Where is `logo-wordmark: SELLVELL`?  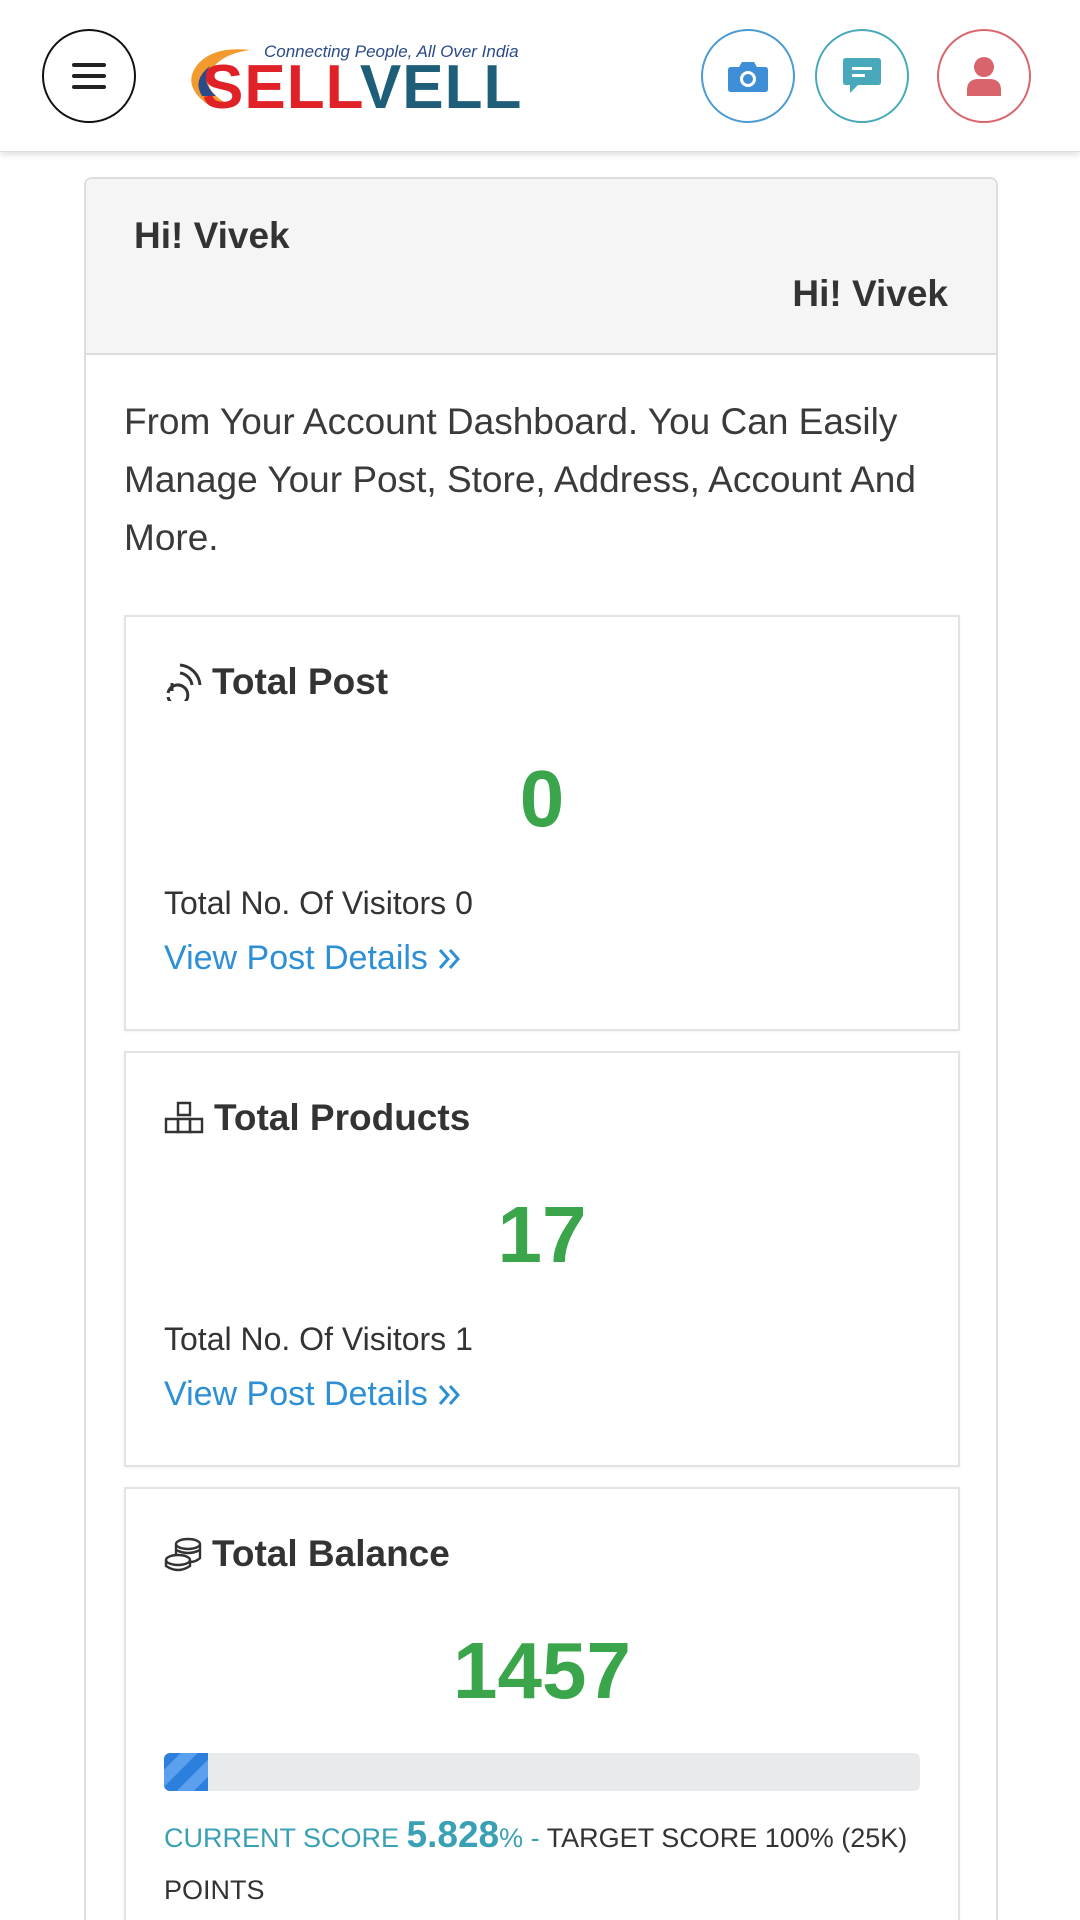
logo-wordmark: SELLVELL is located at coordinates (362, 88).